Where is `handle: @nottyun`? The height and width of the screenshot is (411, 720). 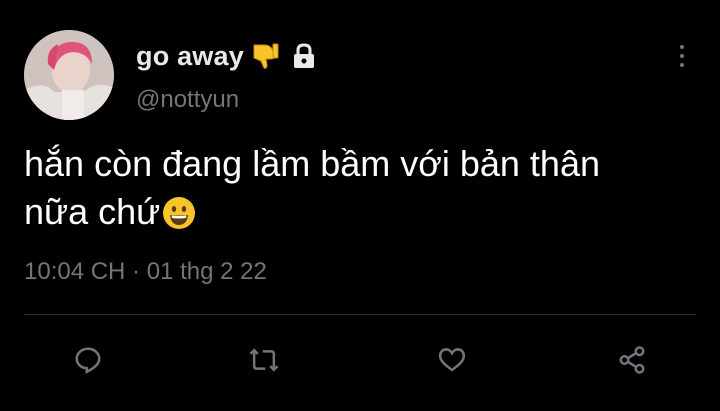
handle: @nottyun is located at coordinates (187, 100).